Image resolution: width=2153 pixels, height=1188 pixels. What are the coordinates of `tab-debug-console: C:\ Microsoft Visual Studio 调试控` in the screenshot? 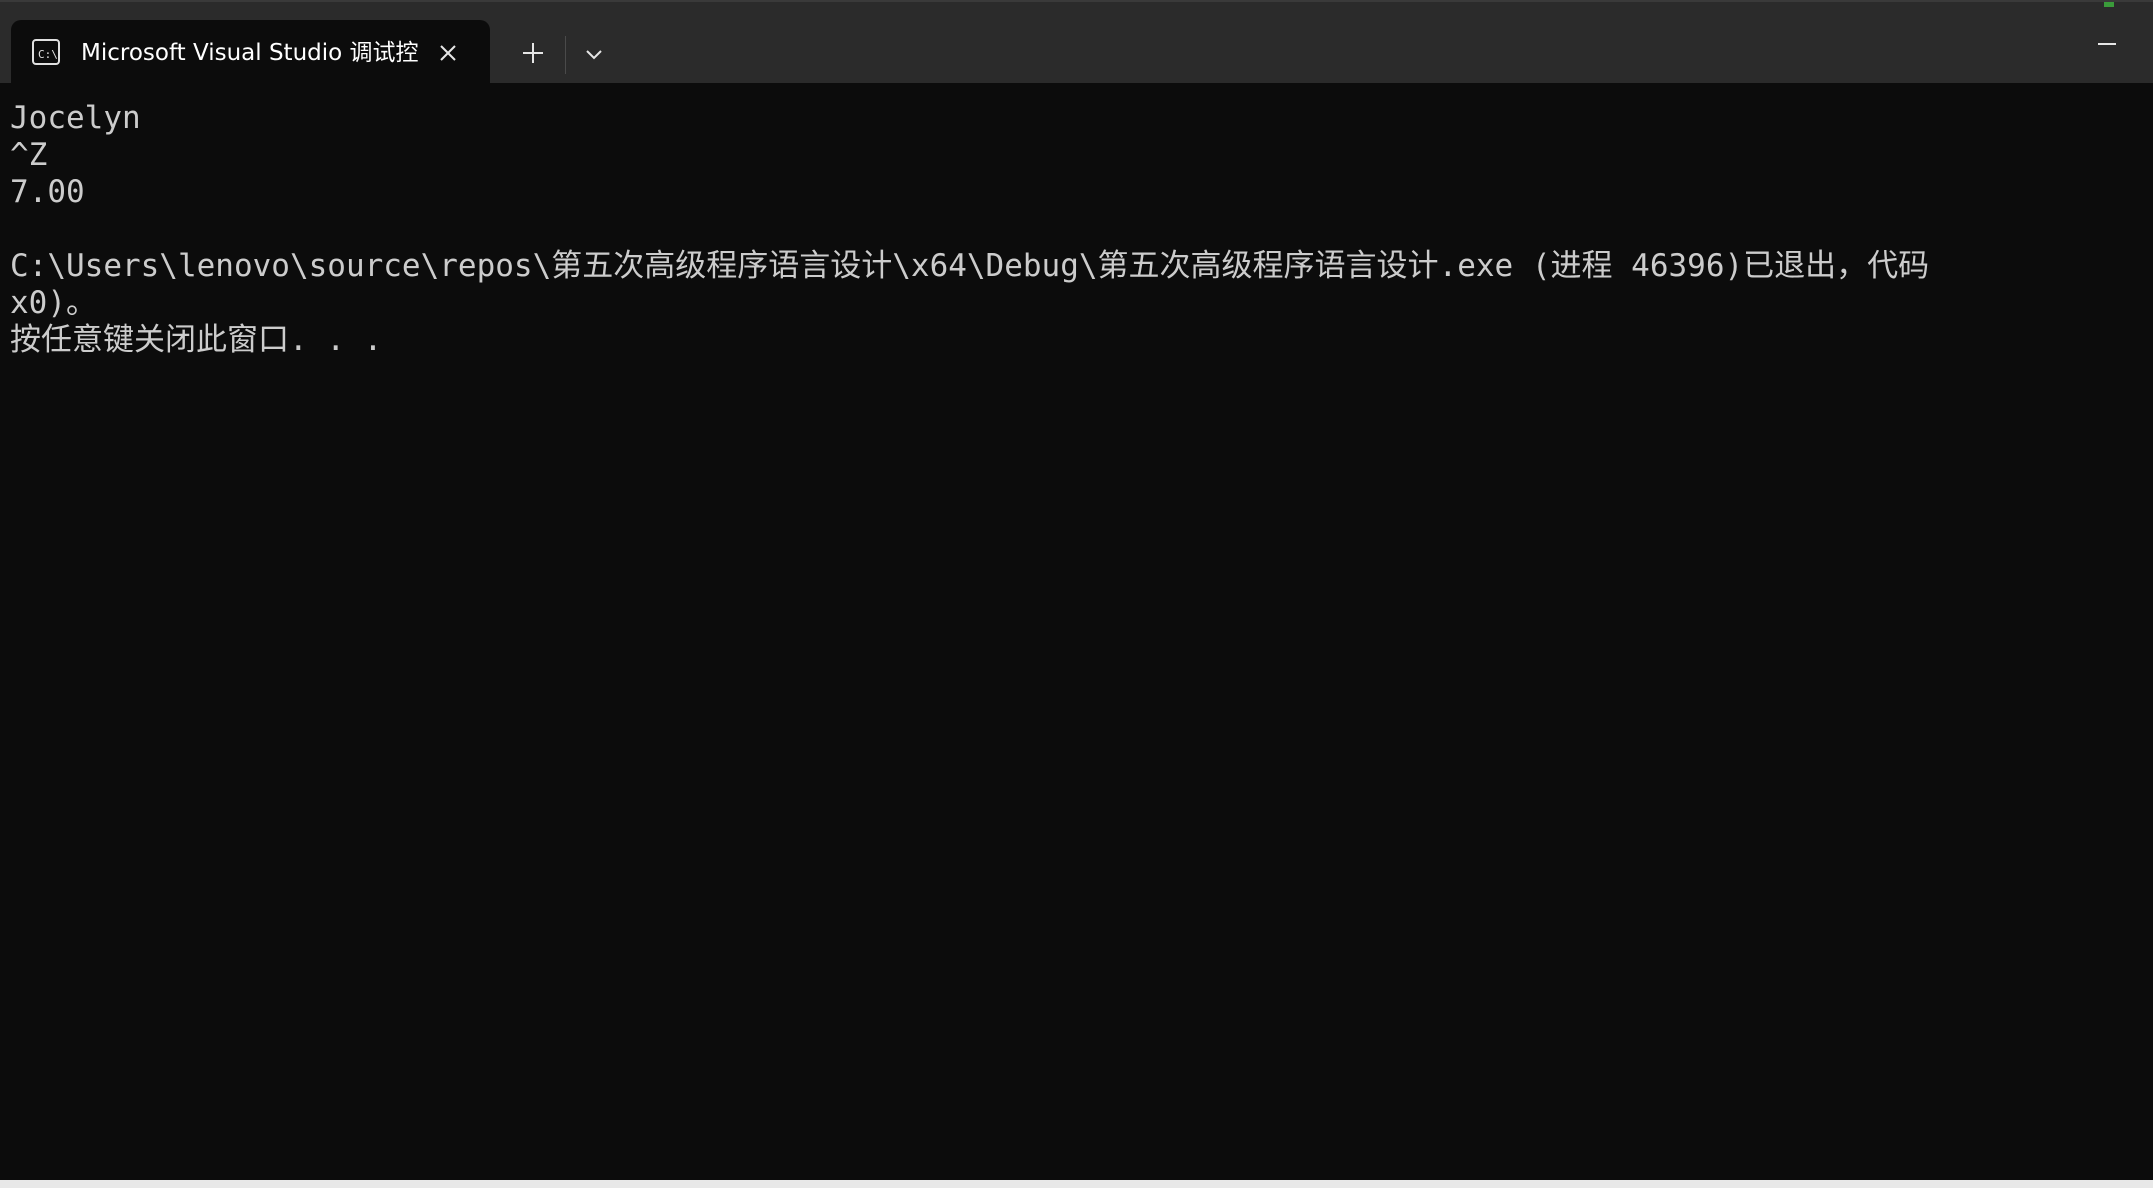 It's located at (250, 52).